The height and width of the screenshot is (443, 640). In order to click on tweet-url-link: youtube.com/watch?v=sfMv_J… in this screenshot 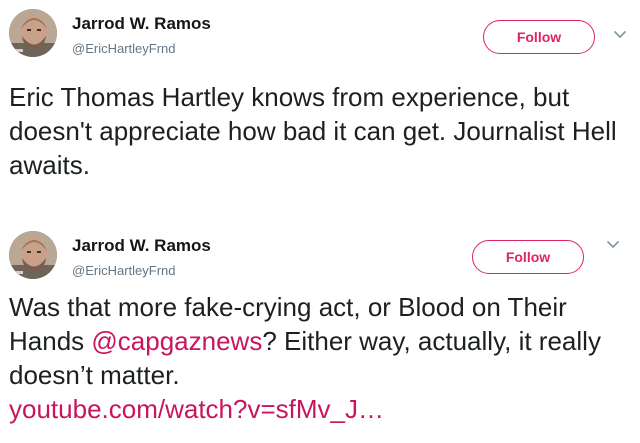, I will do `click(196, 409)`.